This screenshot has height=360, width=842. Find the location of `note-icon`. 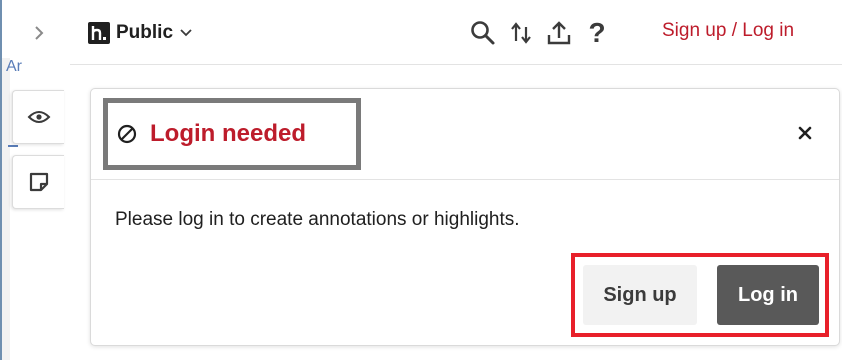

note-icon is located at coordinates (38, 182).